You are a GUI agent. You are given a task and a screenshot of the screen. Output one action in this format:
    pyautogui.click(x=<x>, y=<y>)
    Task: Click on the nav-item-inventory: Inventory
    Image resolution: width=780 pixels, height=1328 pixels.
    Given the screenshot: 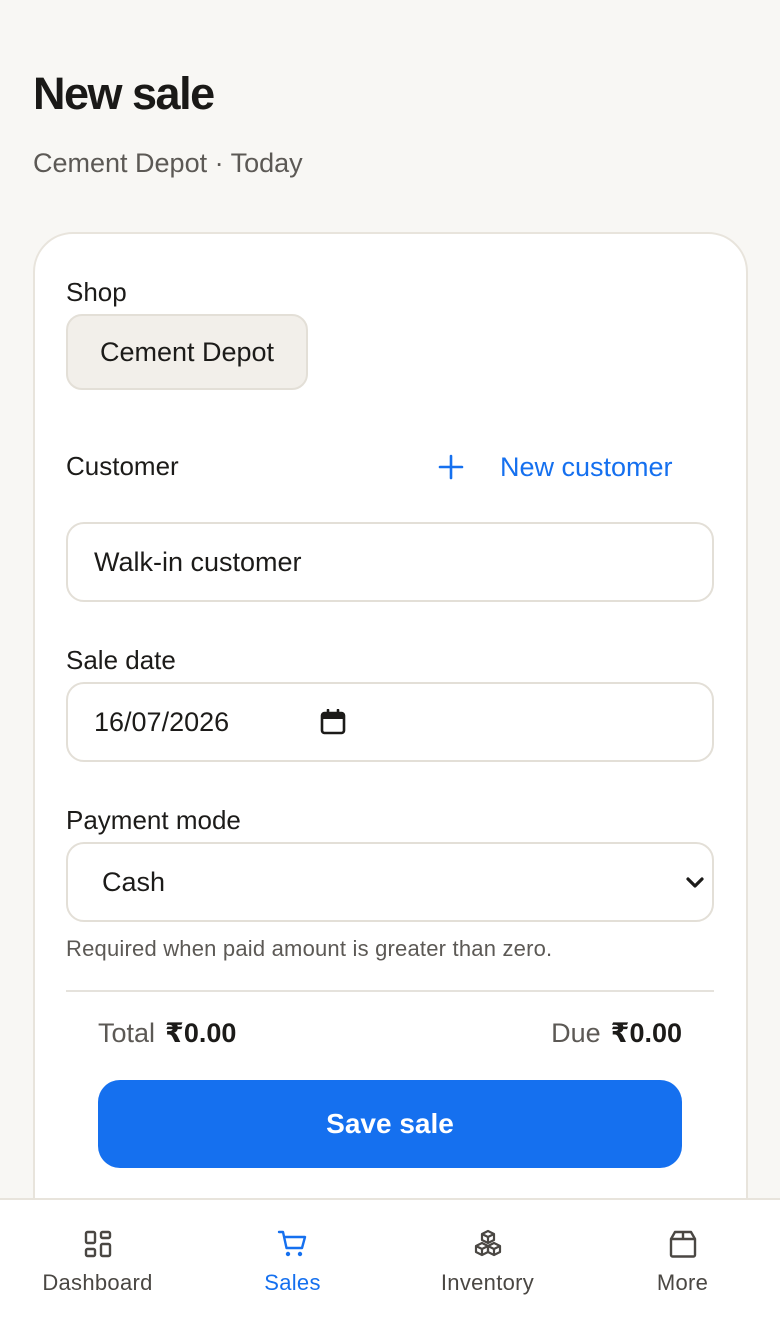 What is the action you would take?
    pyautogui.click(x=487, y=1264)
    